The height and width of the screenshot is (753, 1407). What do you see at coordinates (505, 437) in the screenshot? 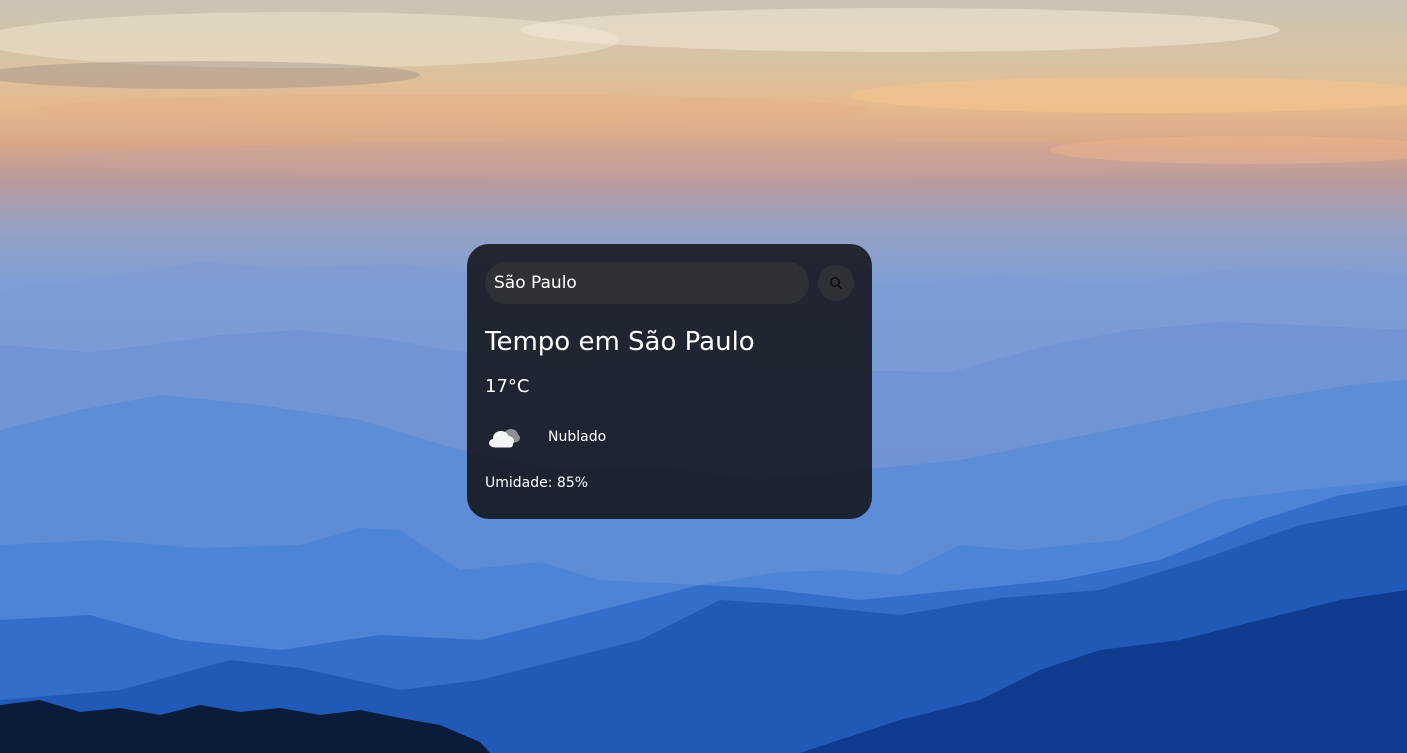
I see `cloud-icon` at bounding box center [505, 437].